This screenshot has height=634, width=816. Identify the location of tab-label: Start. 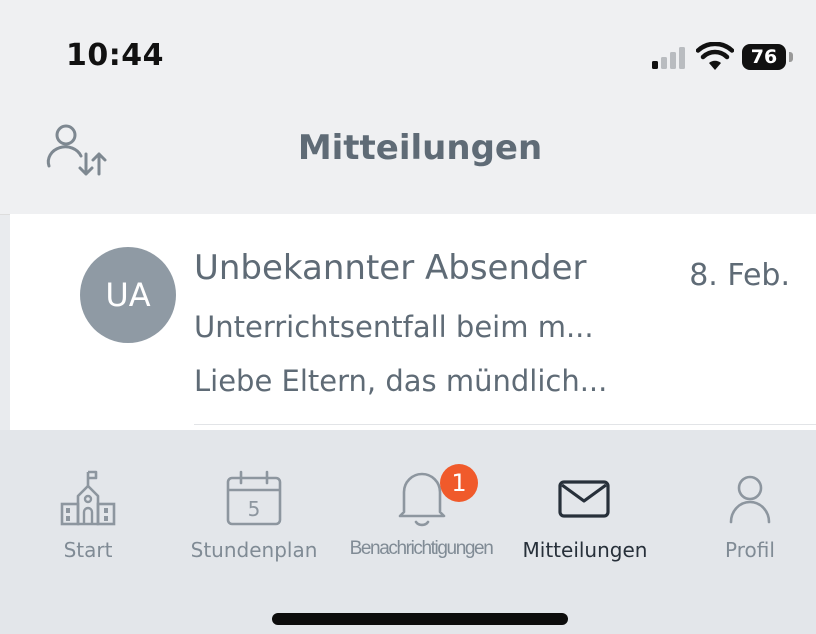
(88, 550).